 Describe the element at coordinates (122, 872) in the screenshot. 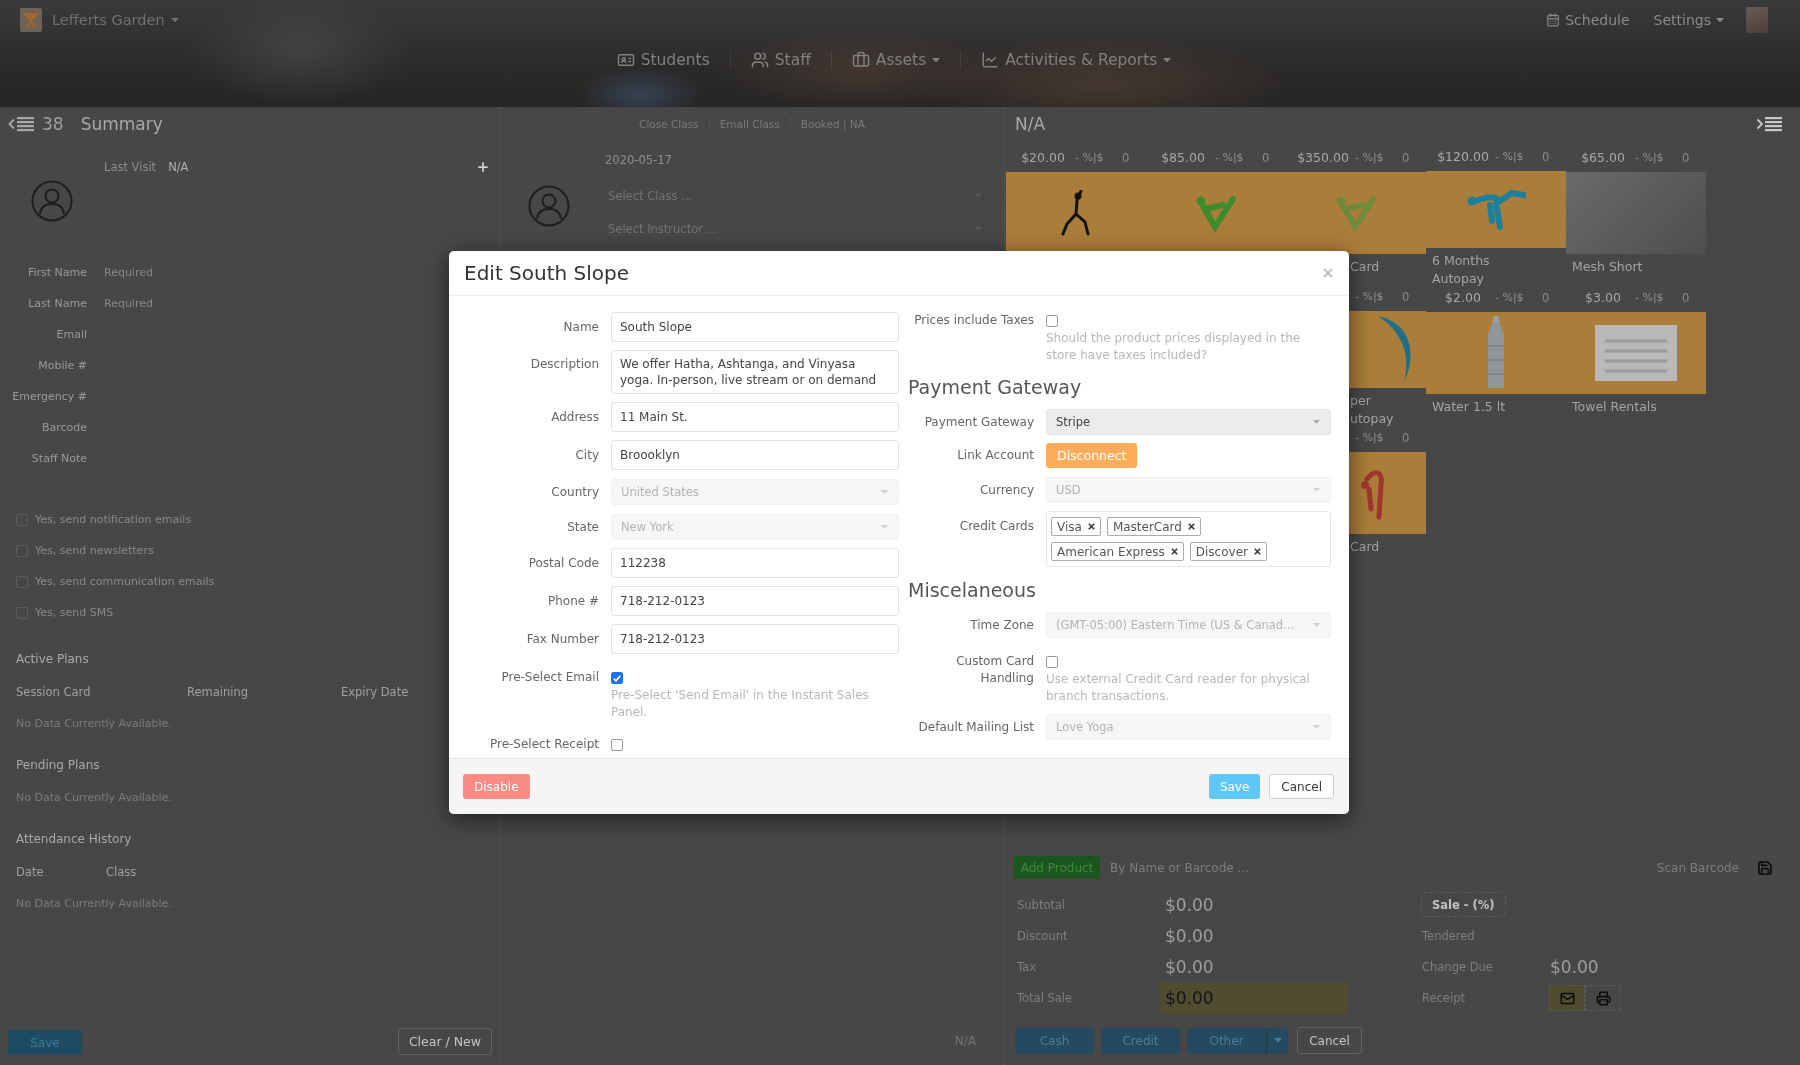

I see `column-header: Class` at that location.